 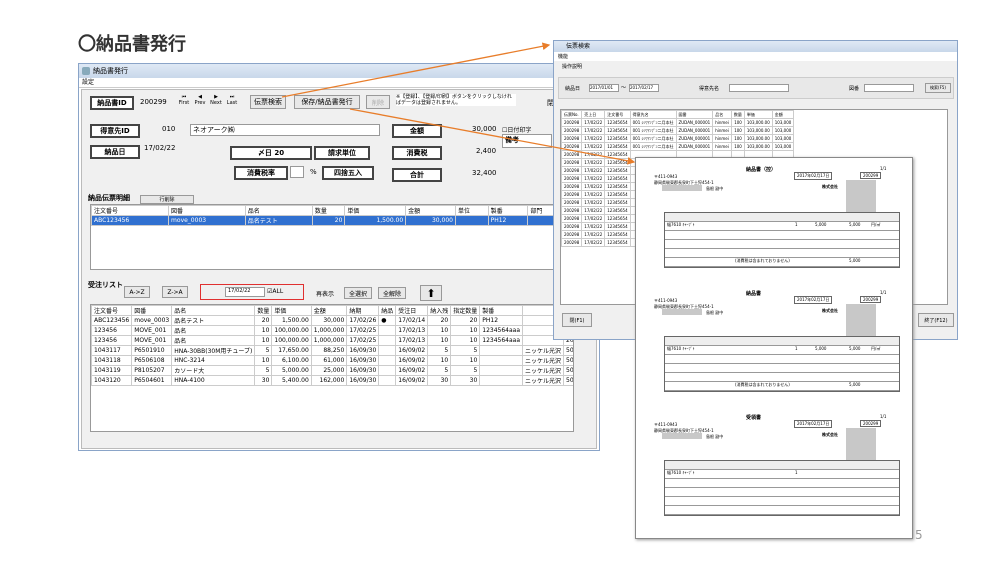 I want to click on row-delete-tab: 行削除, so click(x=167, y=199).